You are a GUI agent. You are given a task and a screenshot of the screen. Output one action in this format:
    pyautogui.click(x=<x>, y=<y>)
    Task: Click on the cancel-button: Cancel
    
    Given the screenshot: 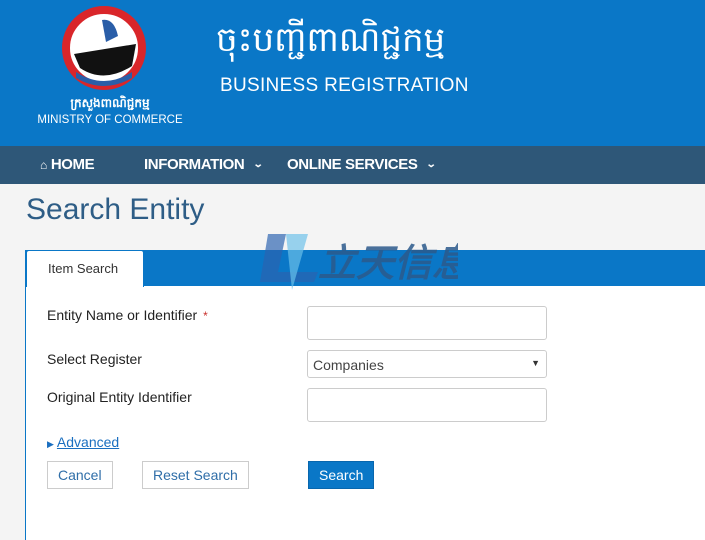 What is the action you would take?
    pyautogui.click(x=80, y=475)
    